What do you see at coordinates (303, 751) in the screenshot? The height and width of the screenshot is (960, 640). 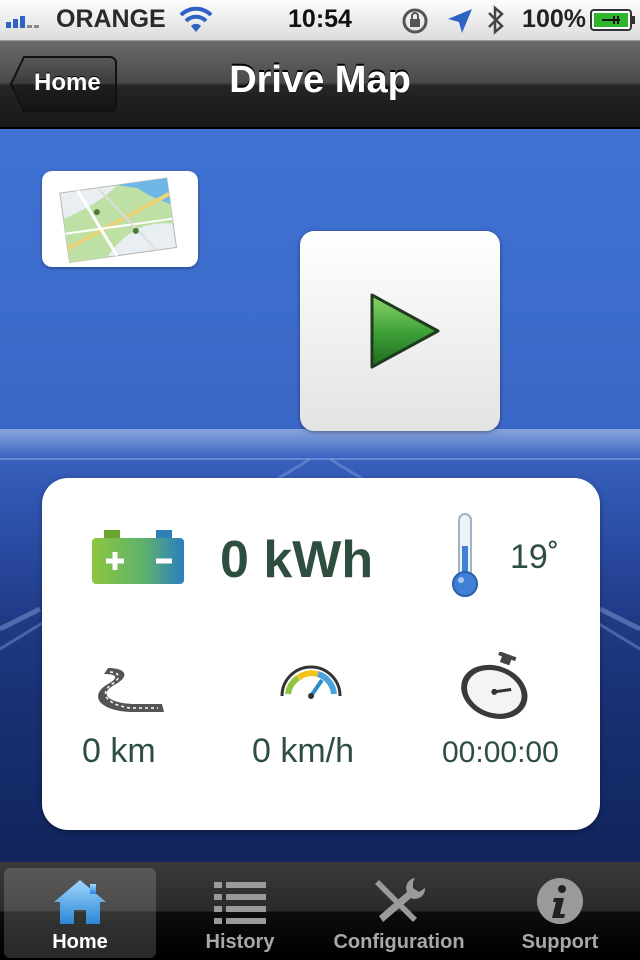 I see `speed-value: 0 km/h` at bounding box center [303, 751].